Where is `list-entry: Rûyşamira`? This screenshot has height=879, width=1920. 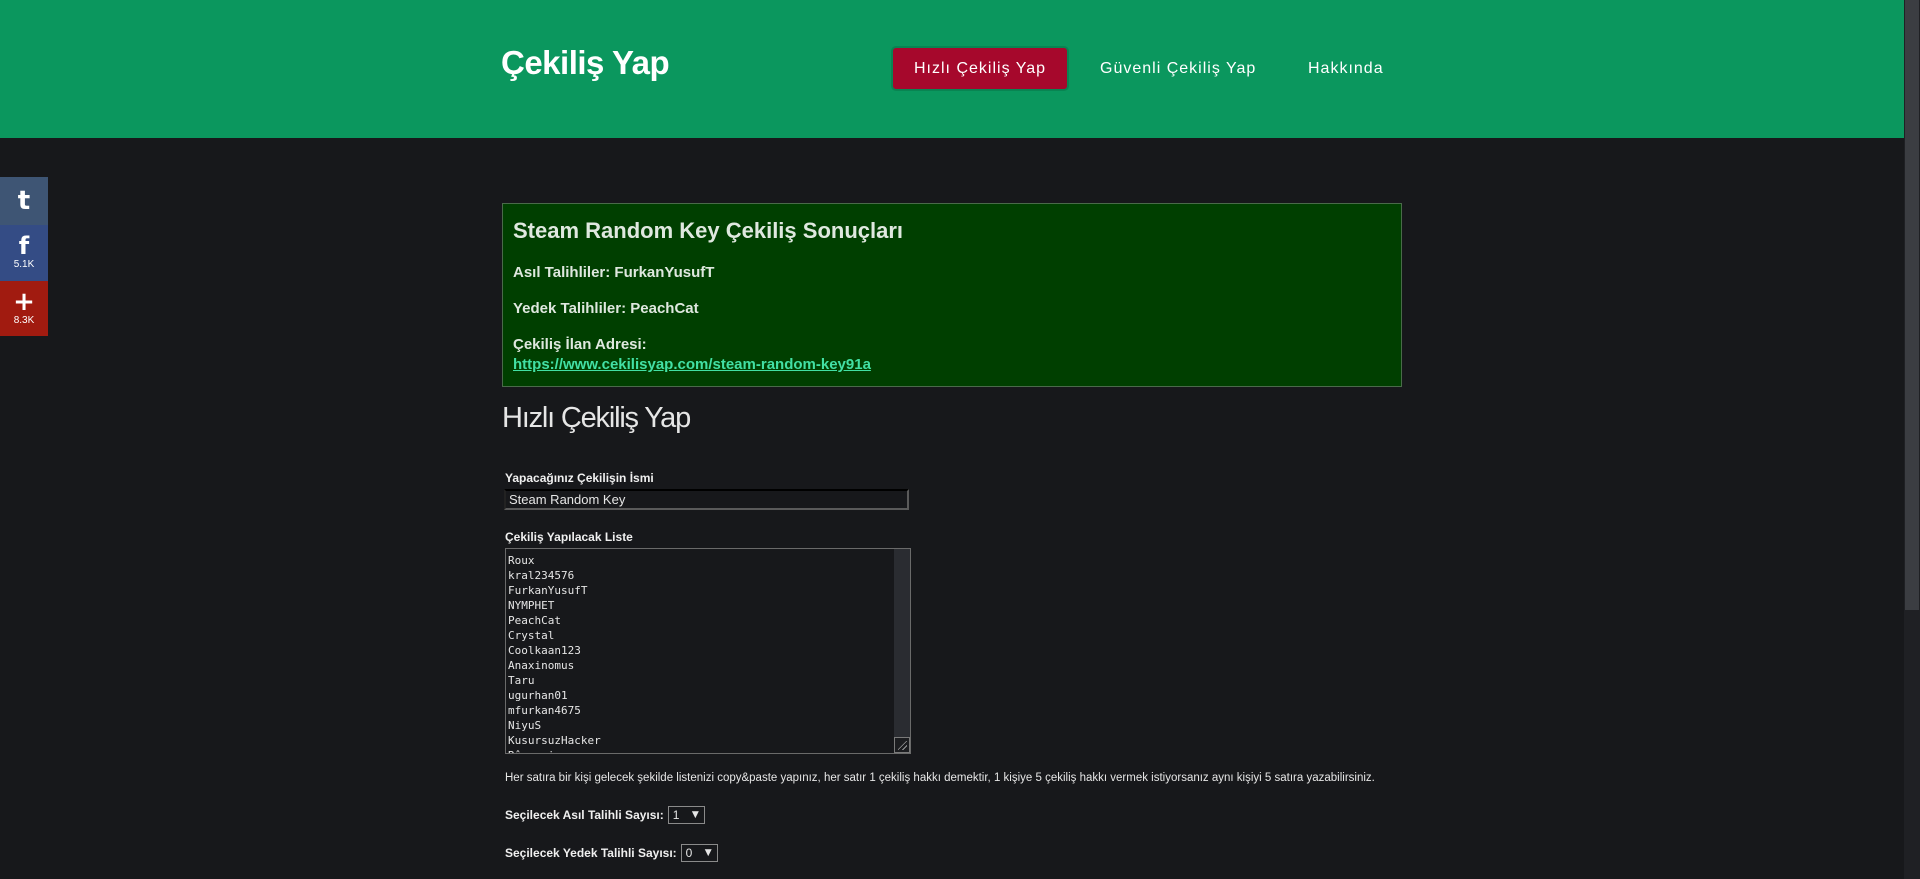
list-entry: Rûyşamira is located at coordinates (554, 750).